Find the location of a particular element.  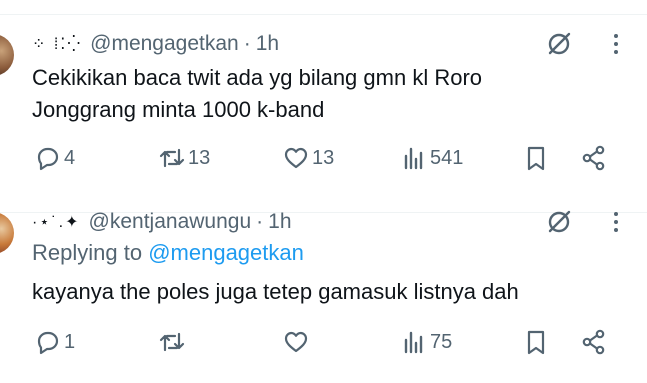

like-button: 13 is located at coordinates (308, 158).